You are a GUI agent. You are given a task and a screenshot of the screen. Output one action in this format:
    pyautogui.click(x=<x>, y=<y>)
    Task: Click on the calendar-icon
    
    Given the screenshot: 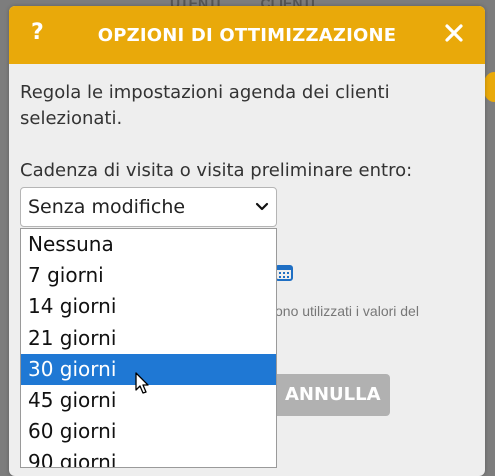 What is the action you would take?
    pyautogui.click(x=284, y=273)
    